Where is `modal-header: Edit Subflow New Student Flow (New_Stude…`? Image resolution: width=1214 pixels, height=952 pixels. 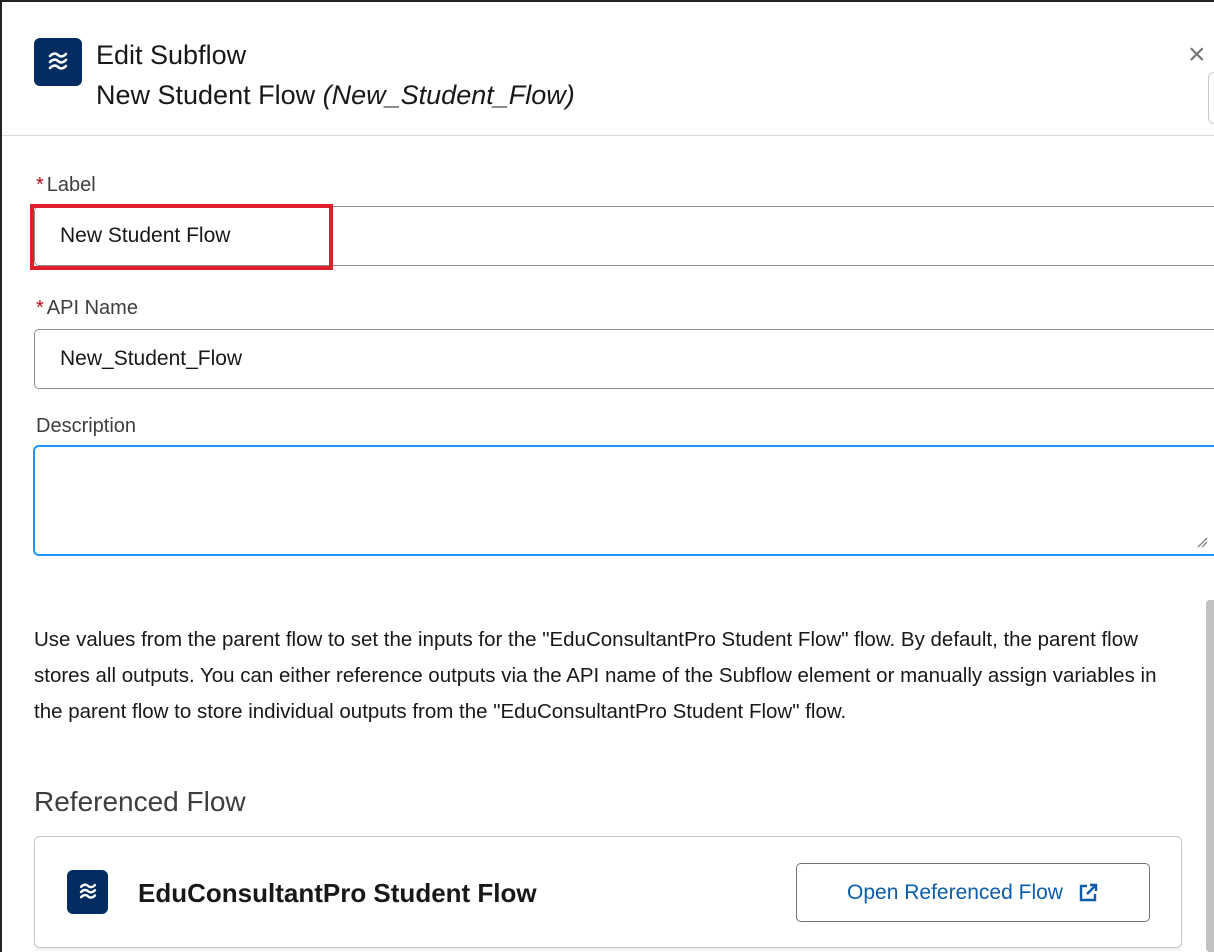
modal-header: Edit Subflow New Student Flow (New_Stude… is located at coordinates (608, 69).